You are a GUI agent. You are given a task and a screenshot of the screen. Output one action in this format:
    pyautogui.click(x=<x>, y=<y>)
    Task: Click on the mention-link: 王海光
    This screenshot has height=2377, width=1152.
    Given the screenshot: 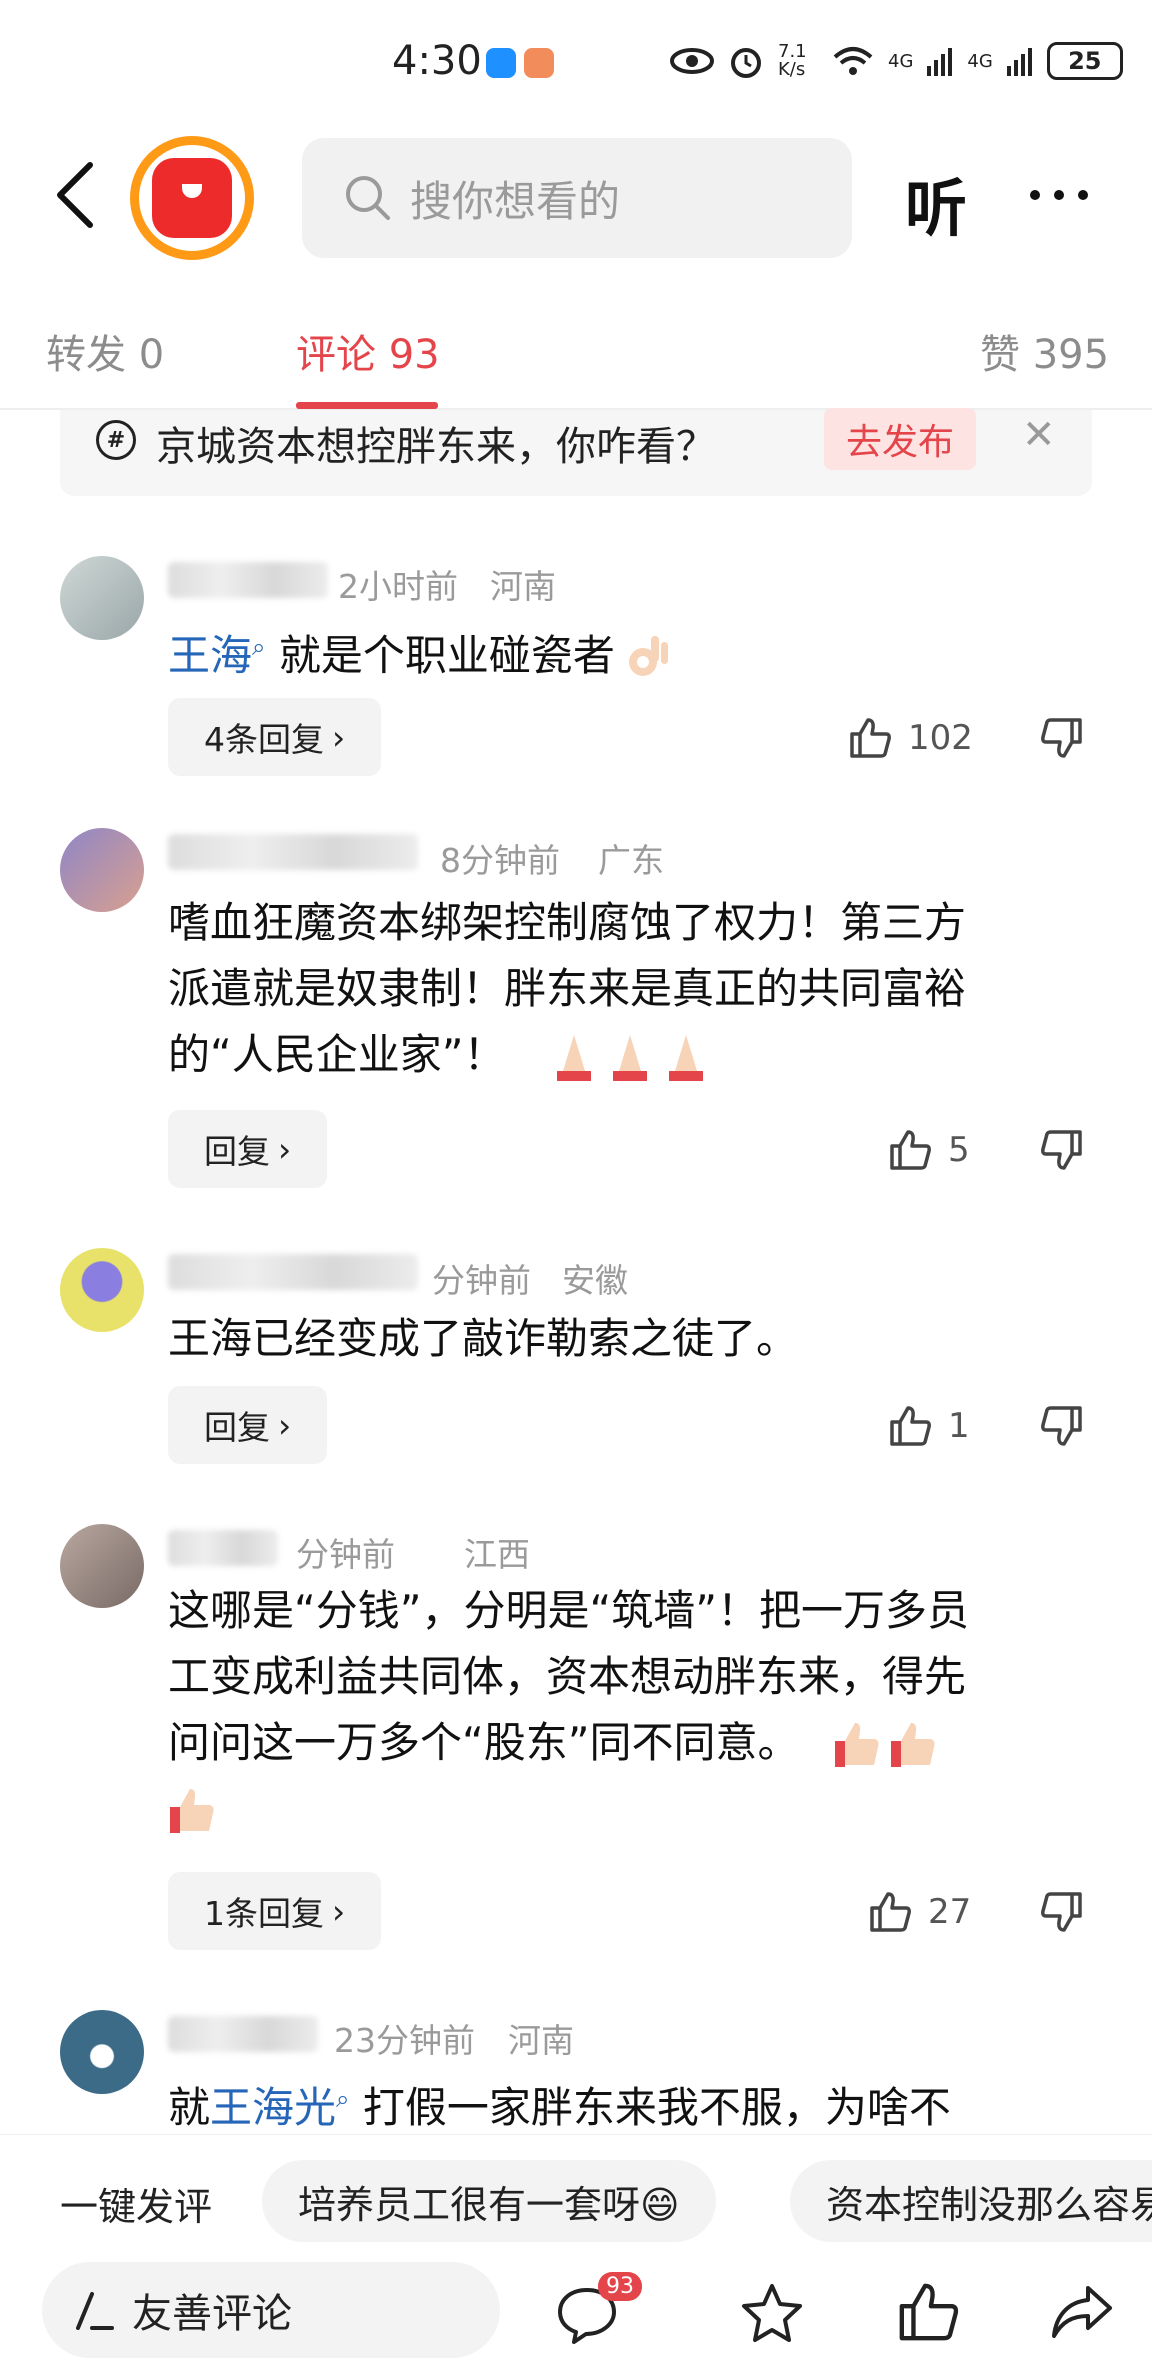 What is the action you would take?
    pyautogui.click(x=273, y=2107)
    